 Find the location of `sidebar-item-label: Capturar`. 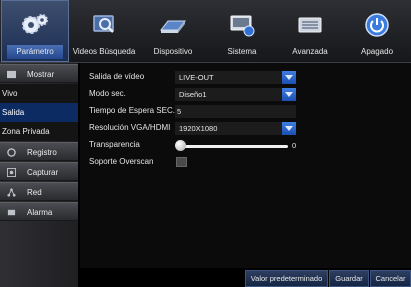

sidebar-item-label: Capturar is located at coordinates (43, 172).